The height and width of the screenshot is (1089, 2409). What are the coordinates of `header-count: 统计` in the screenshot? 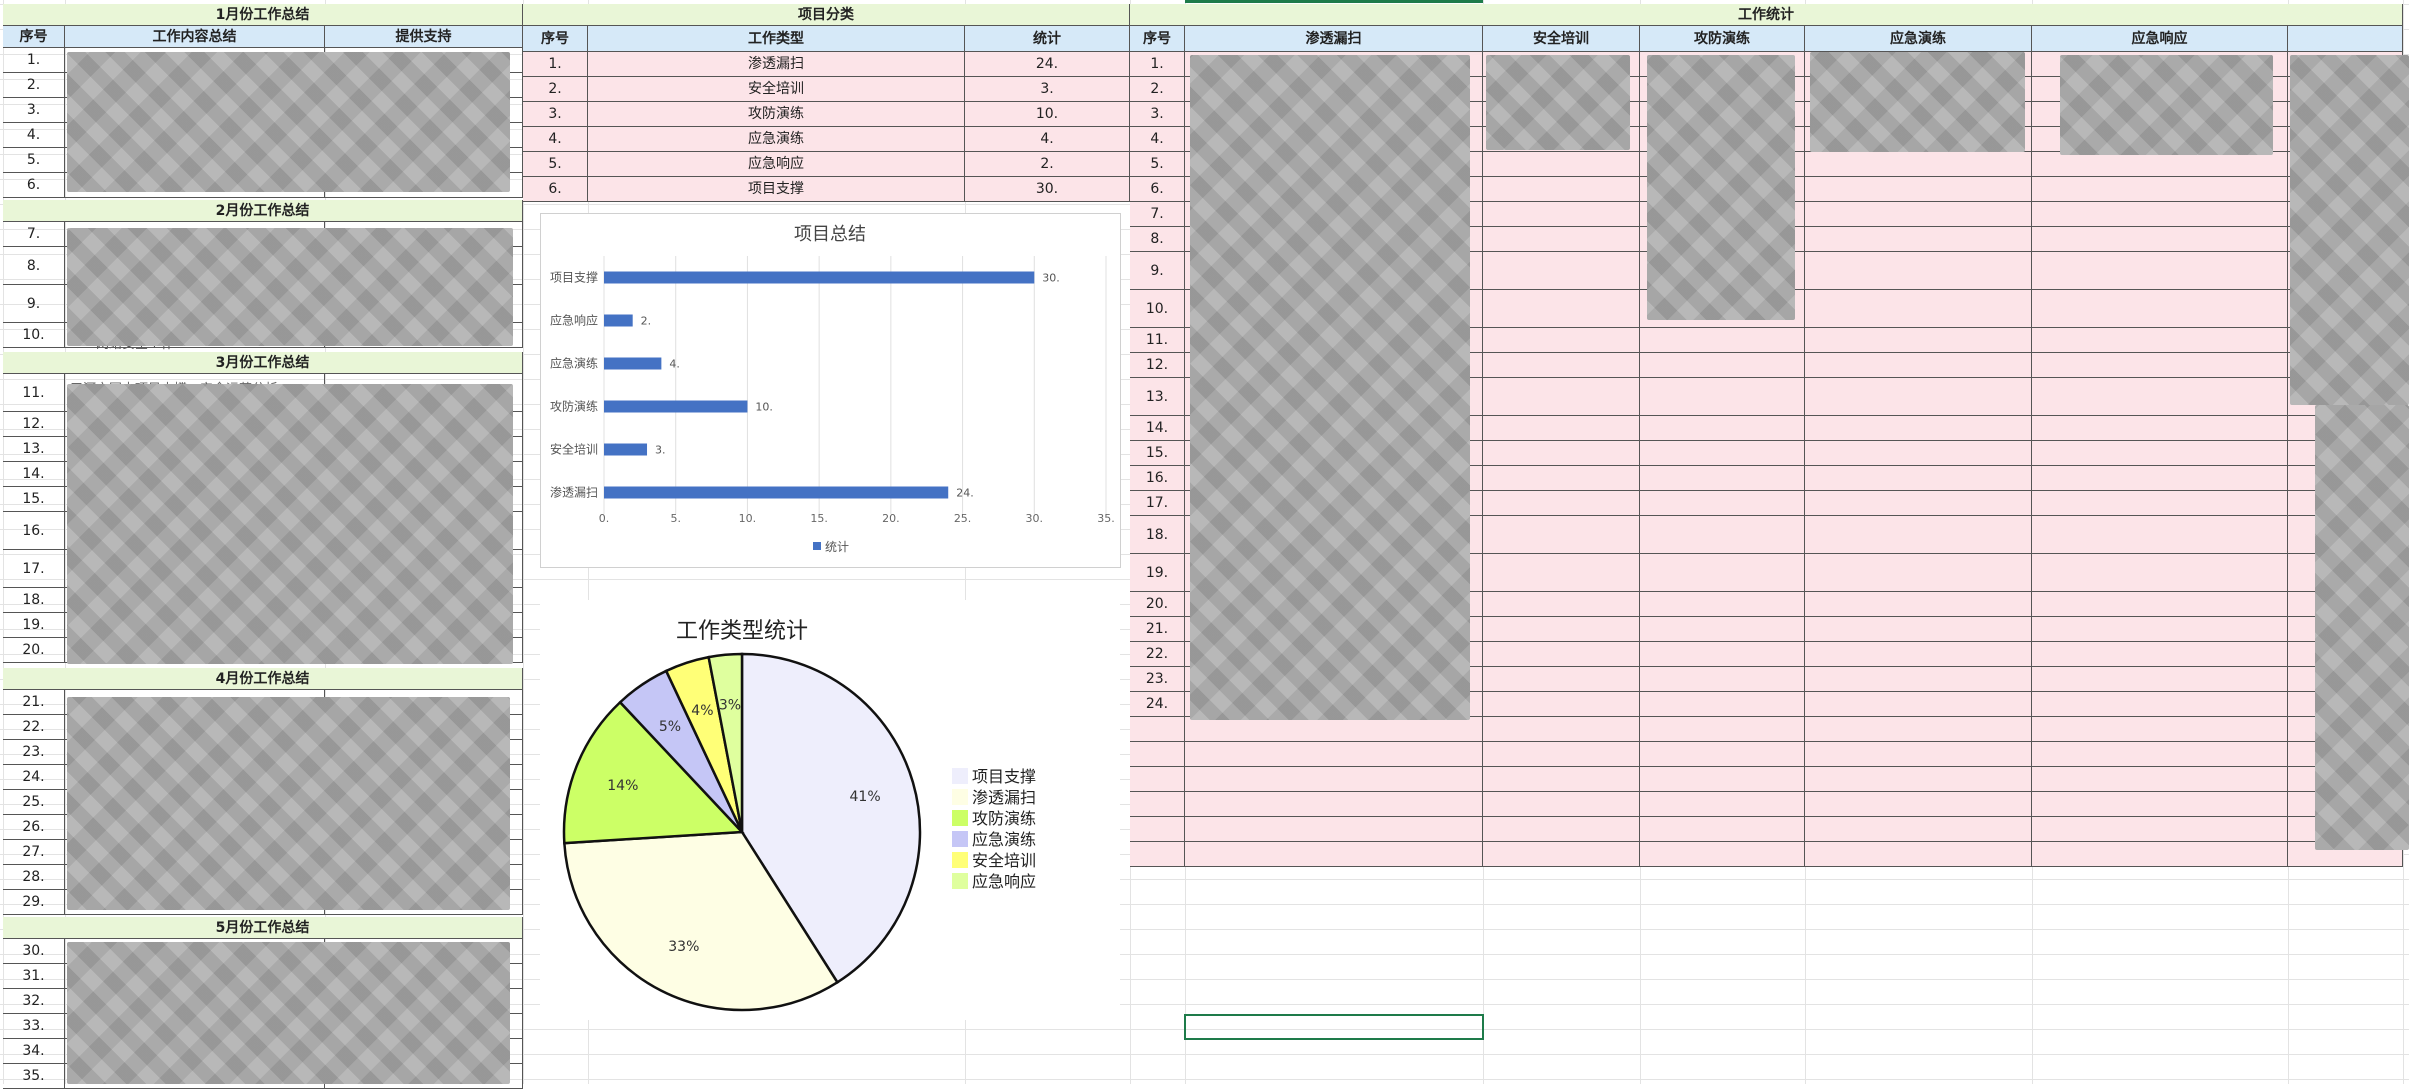 It's located at (1047, 39).